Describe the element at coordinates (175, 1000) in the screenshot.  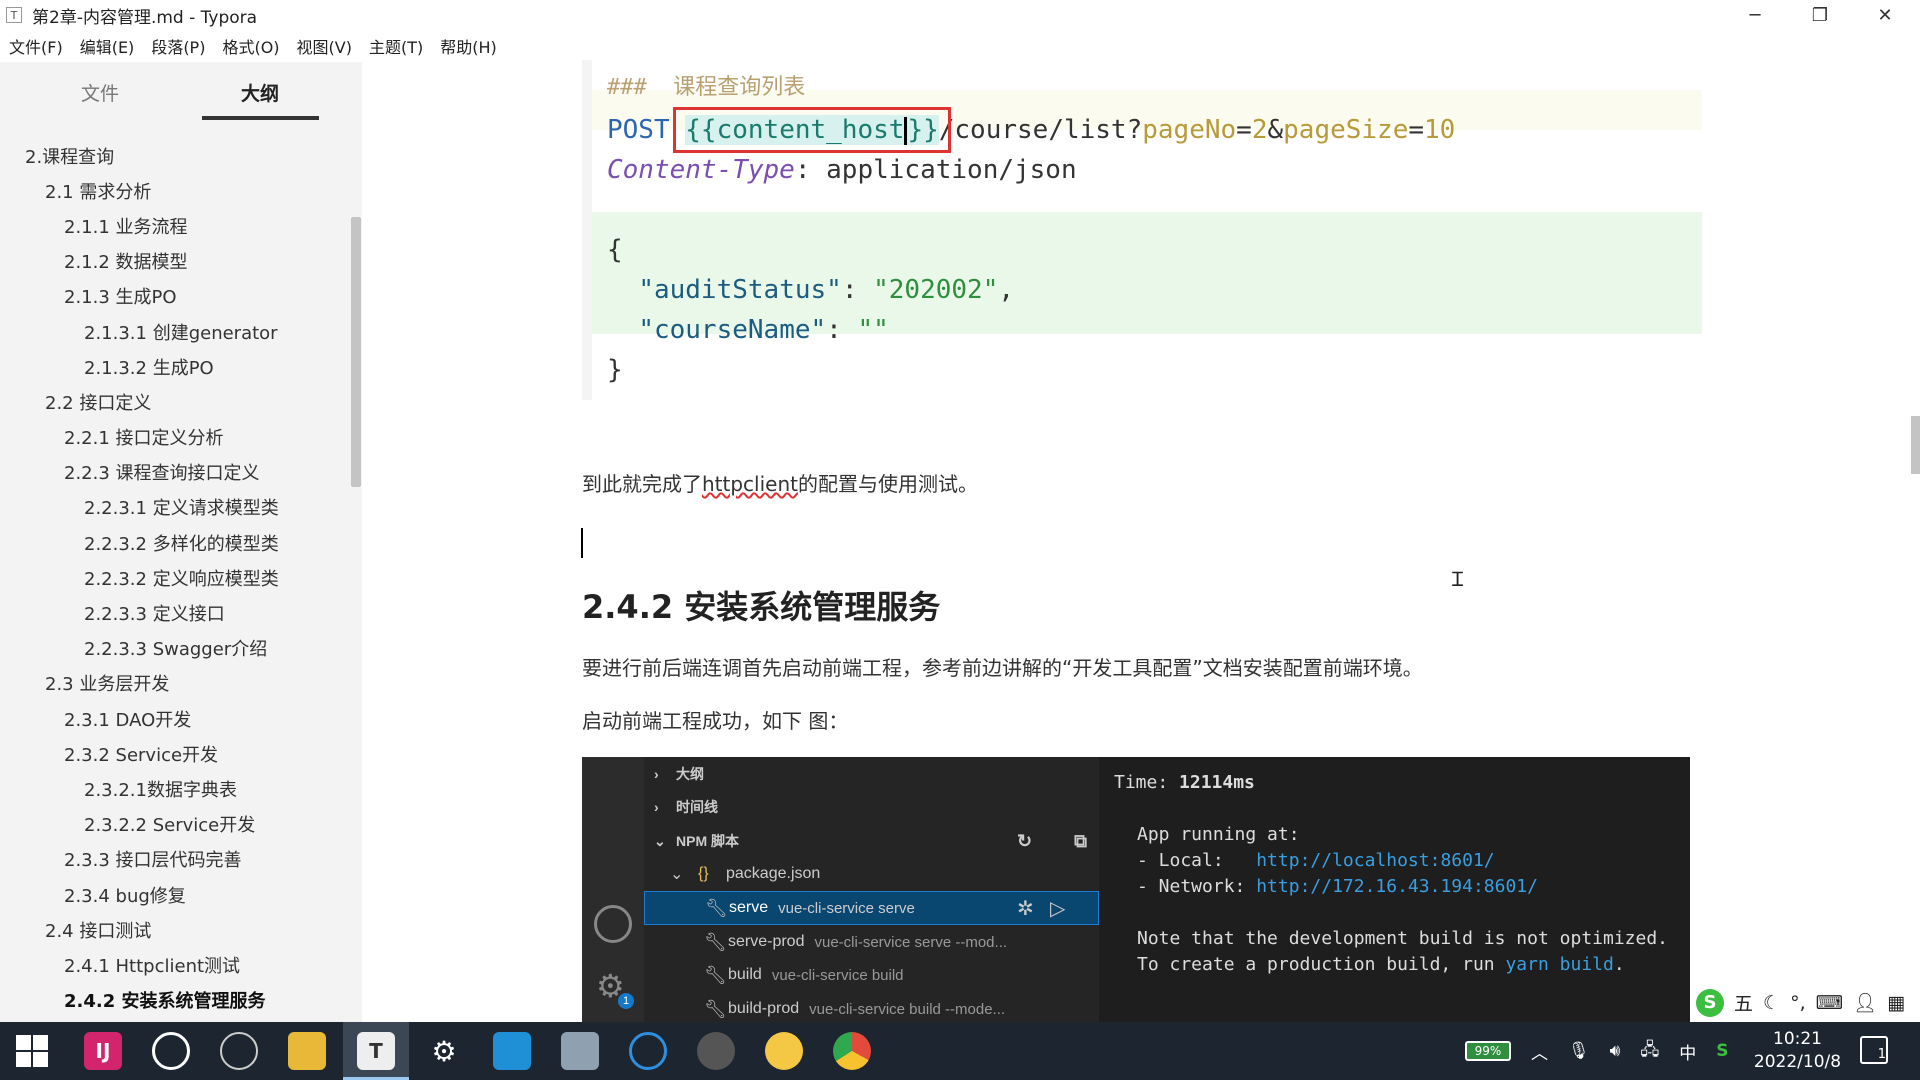
I see `outline-item: 2.4.2 安装系统管理服务` at that location.